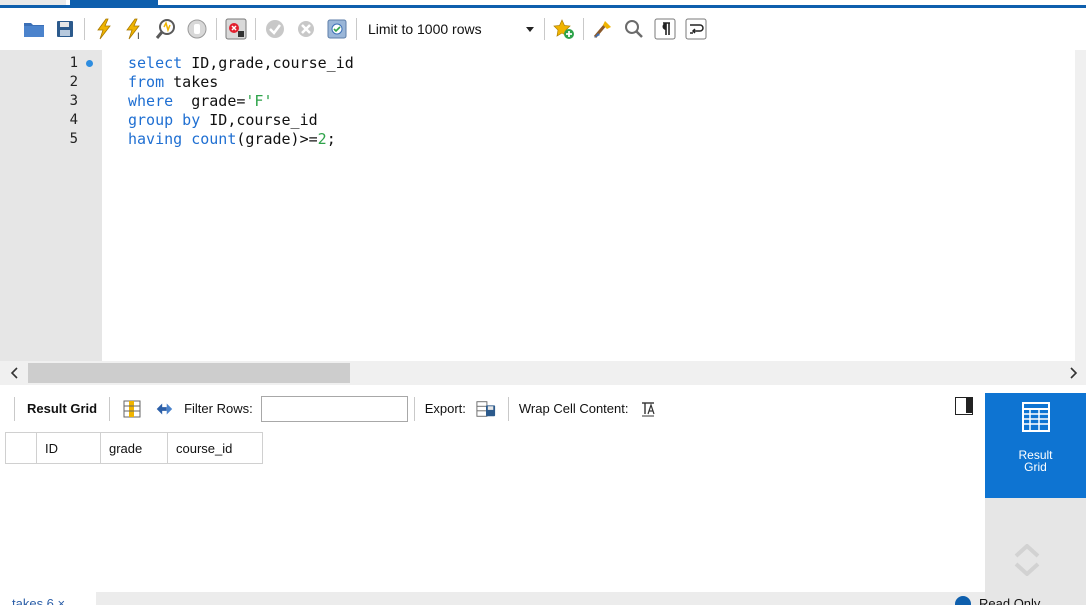  I want to click on column-header-grade: grade, so click(134, 448).